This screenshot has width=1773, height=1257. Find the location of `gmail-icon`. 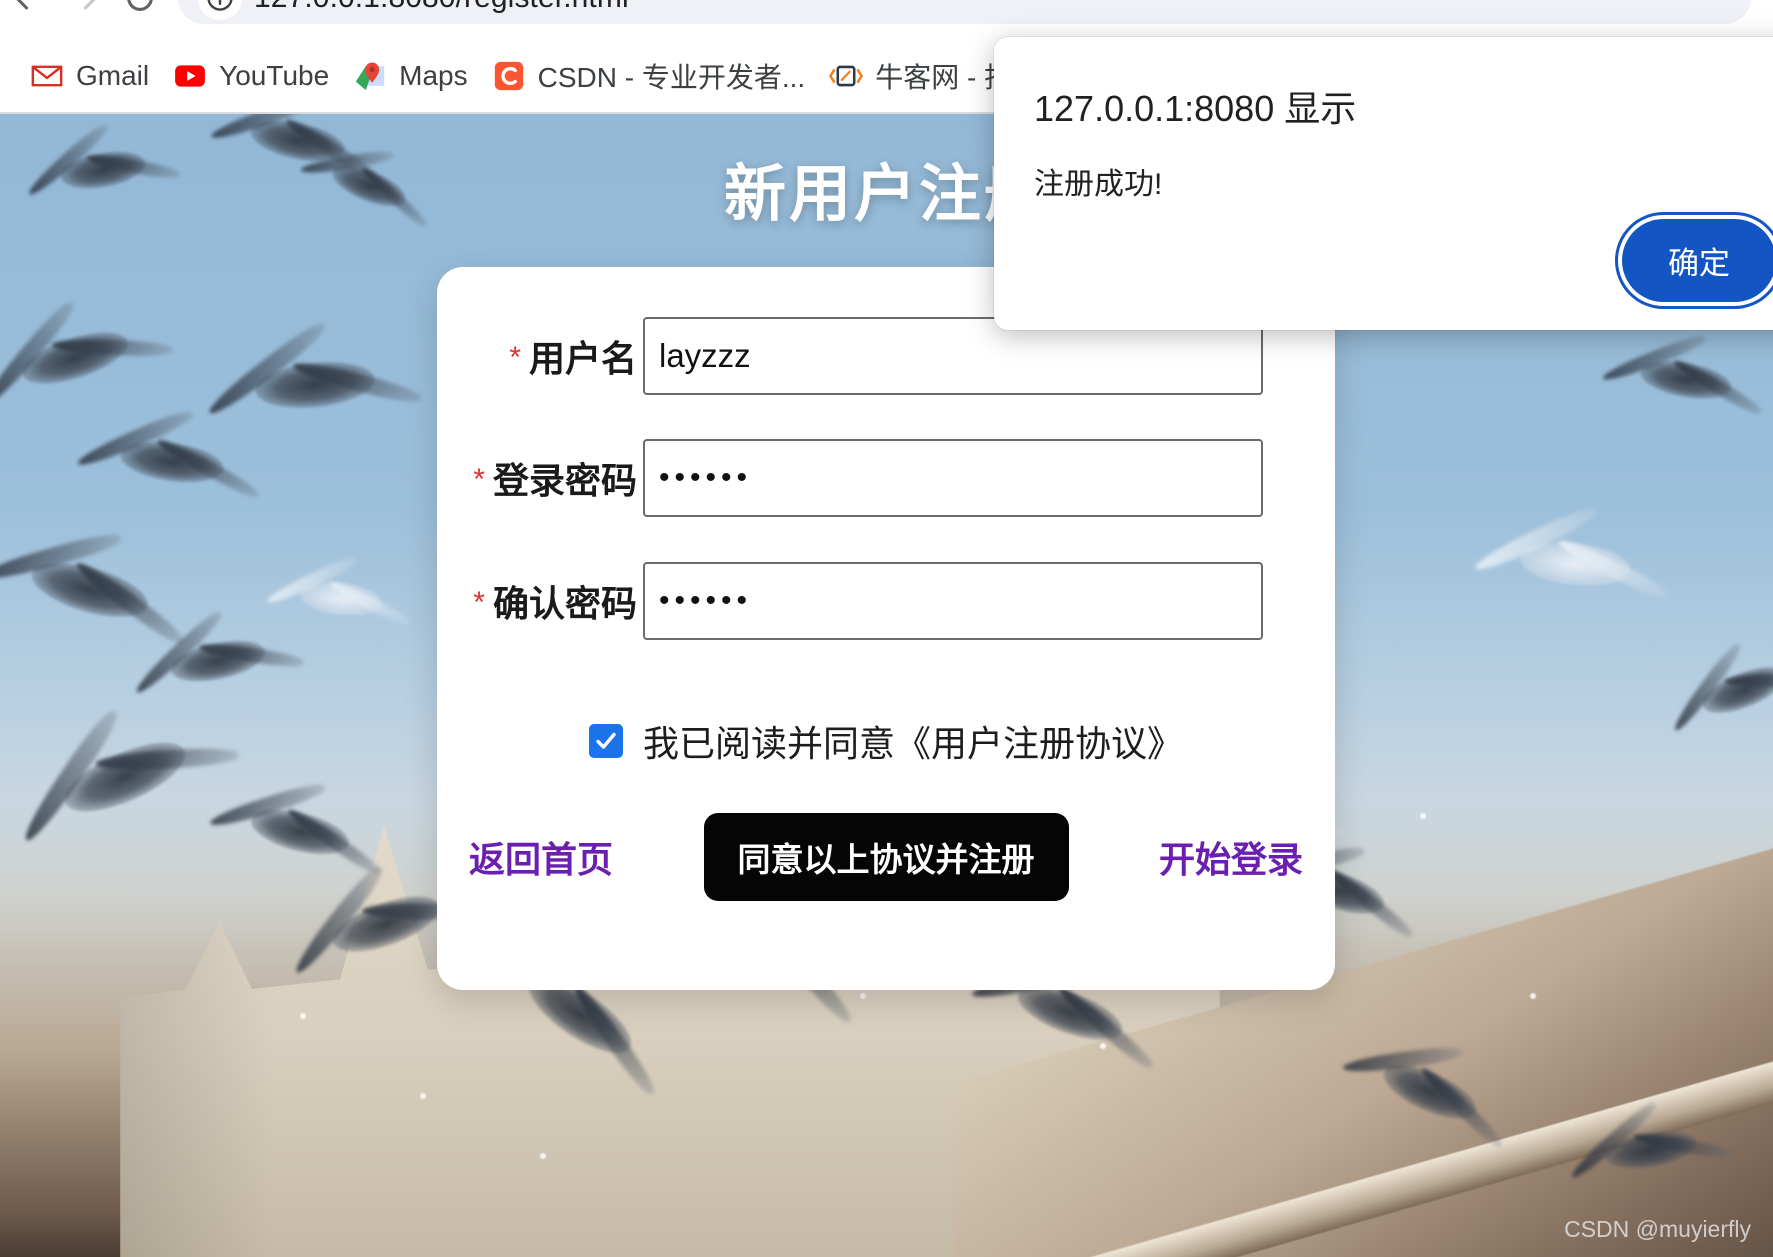

gmail-icon is located at coordinates (47, 76).